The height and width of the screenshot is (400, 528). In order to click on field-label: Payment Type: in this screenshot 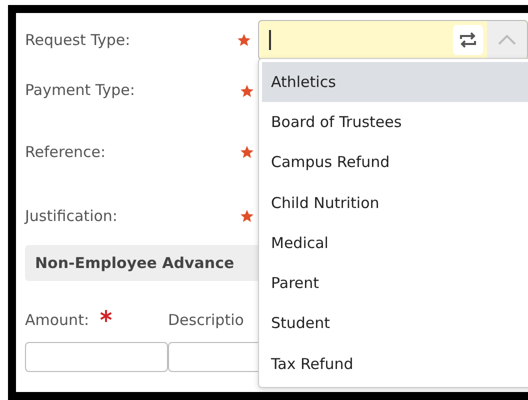, I will do `click(80, 91)`.